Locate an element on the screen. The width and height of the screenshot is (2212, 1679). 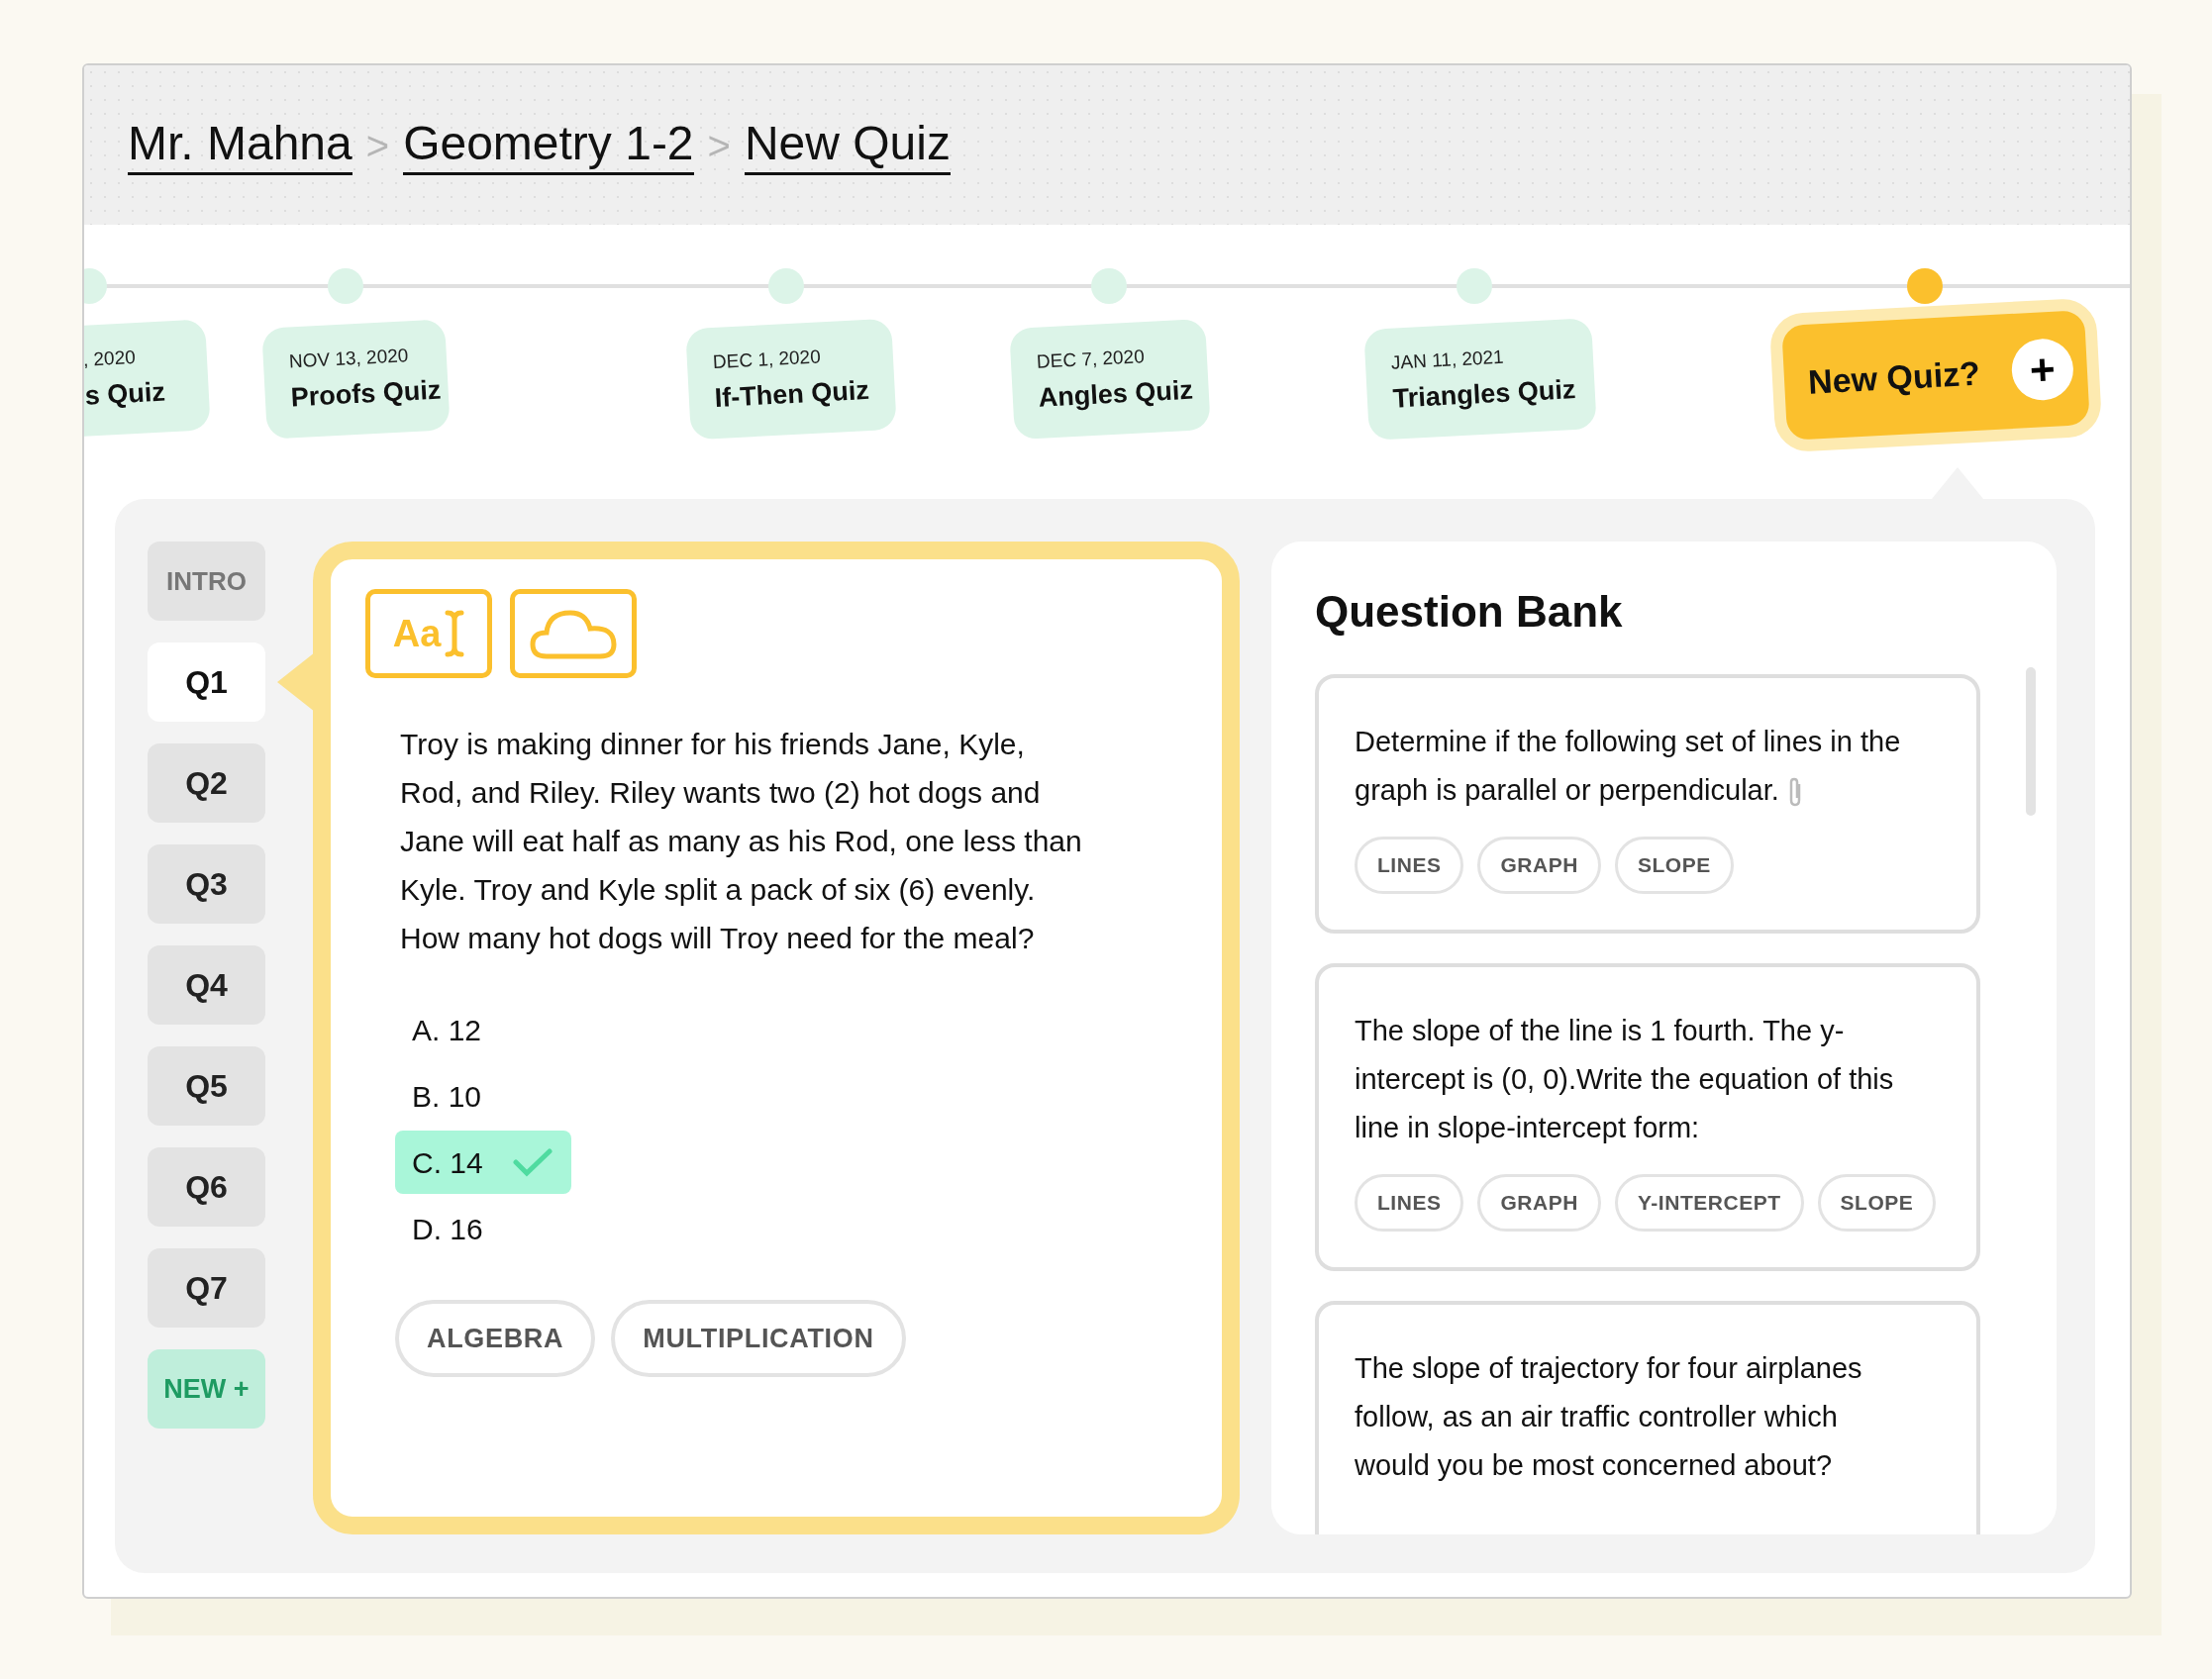
quiz-title: s Quiz is located at coordinates (125, 394).